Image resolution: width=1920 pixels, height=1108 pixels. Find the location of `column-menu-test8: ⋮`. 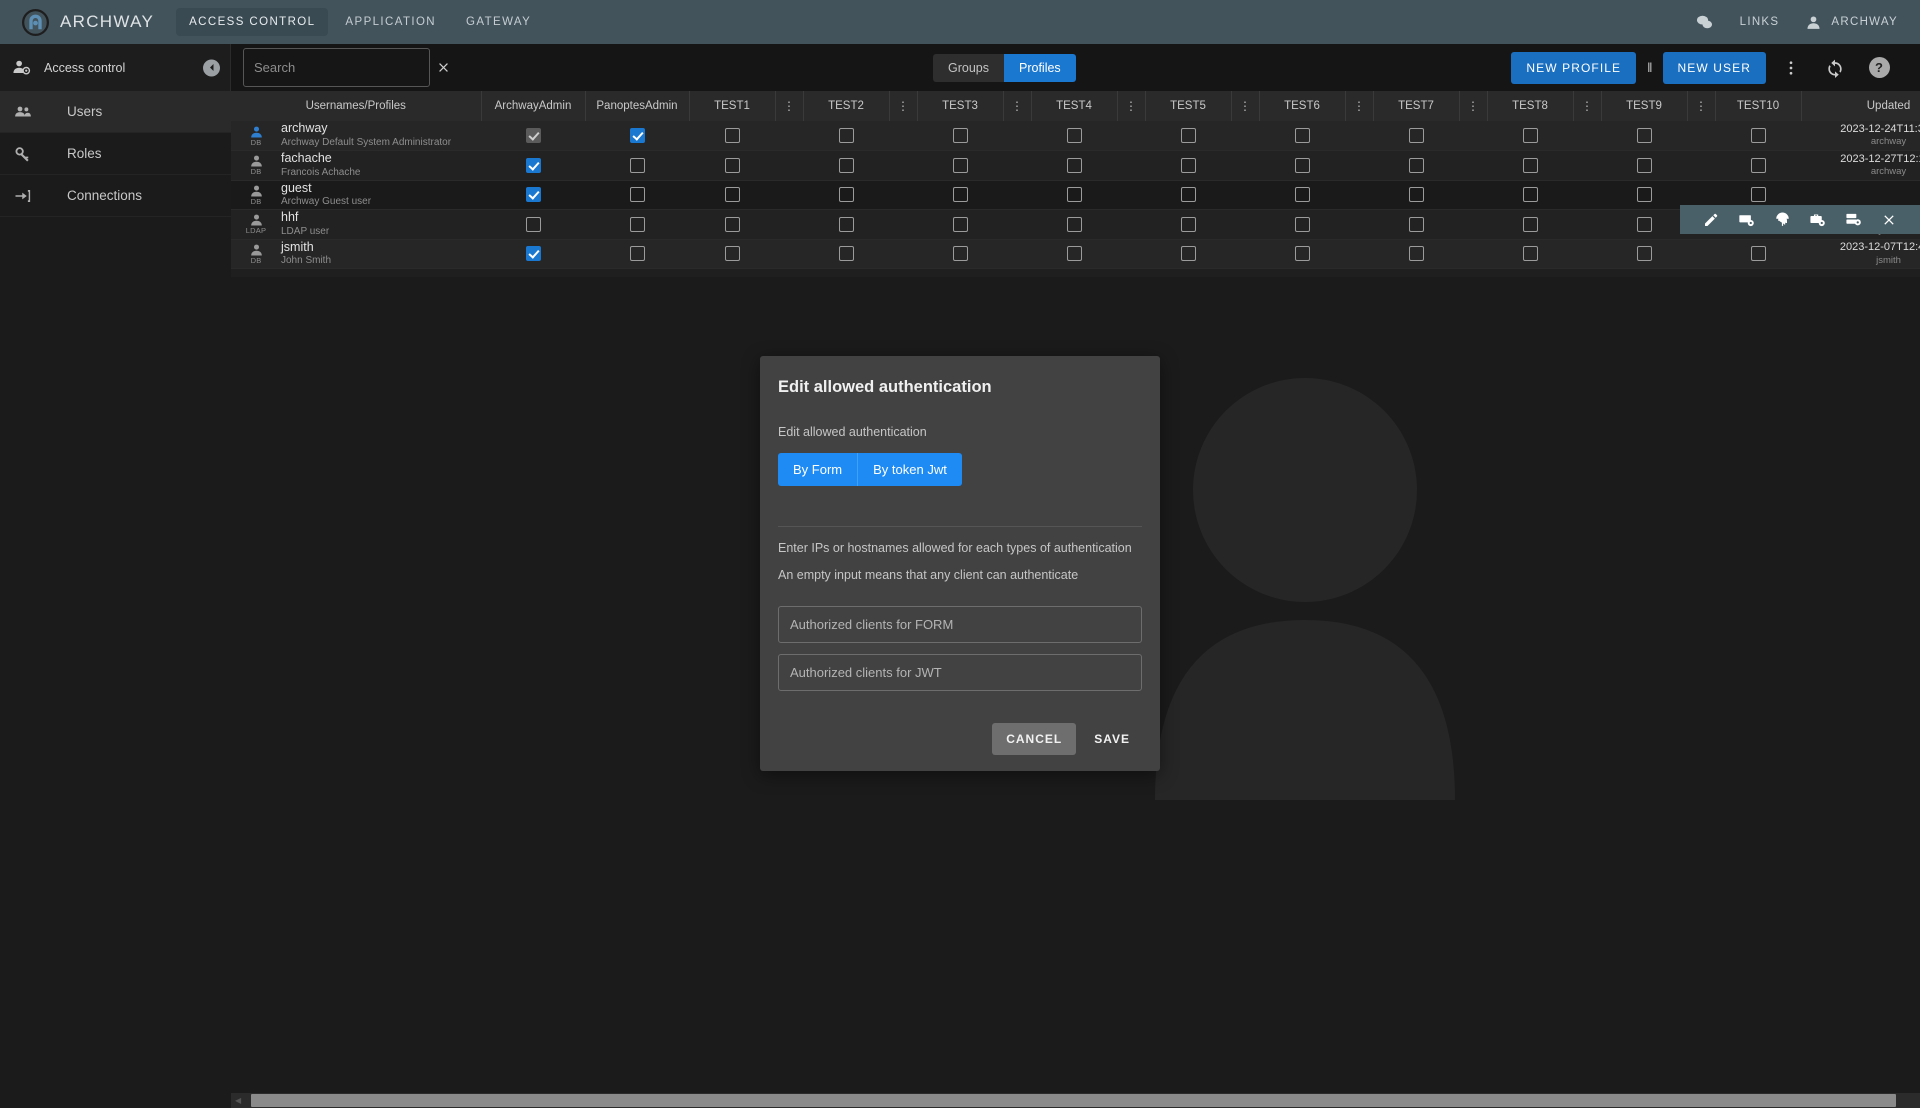

column-menu-test8: ⋮ is located at coordinates (1587, 106).